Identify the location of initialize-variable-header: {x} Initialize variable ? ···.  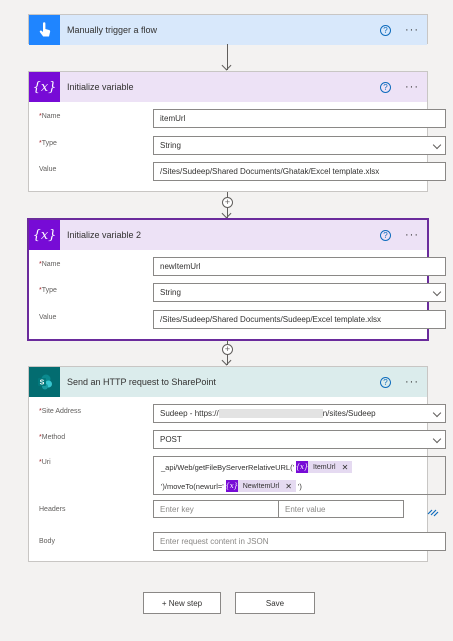
(228, 87).